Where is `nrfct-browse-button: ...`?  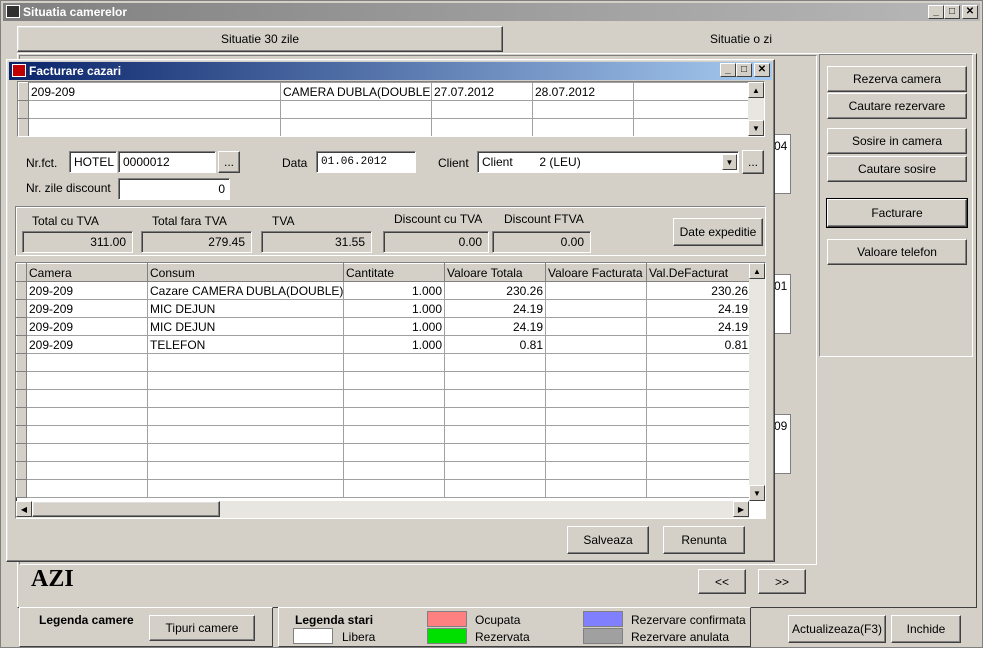
nrfct-browse-button: ... is located at coordinates (229, 162).